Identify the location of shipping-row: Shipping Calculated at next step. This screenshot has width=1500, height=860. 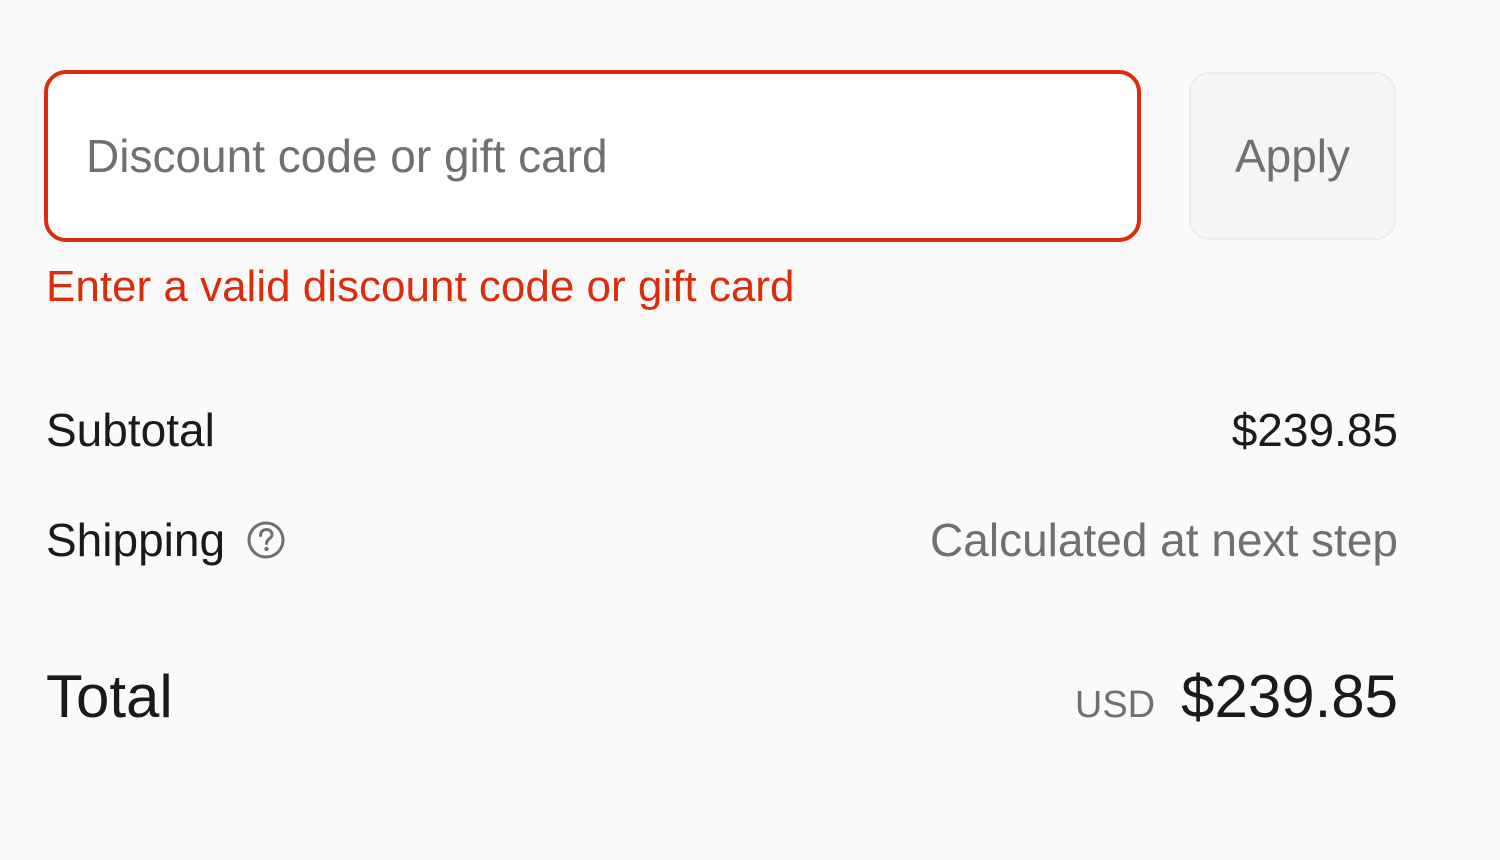
(722, 540).